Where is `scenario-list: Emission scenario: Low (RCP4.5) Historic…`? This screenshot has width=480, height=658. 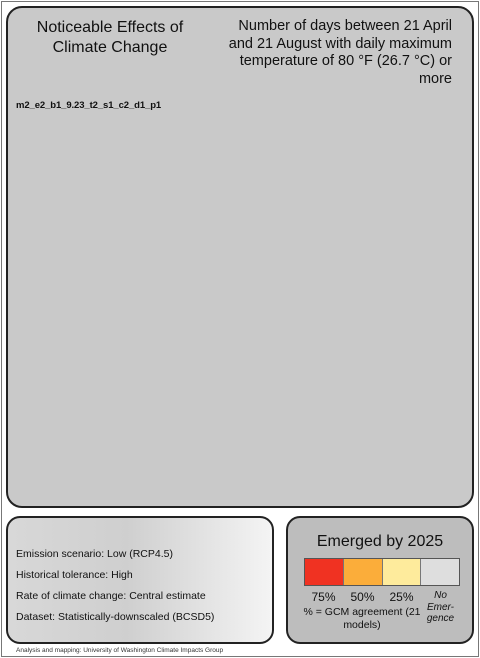
scenario-list: Emission scenario: Low (RCP4.5) Historic… is located at coordinates (115, 586).